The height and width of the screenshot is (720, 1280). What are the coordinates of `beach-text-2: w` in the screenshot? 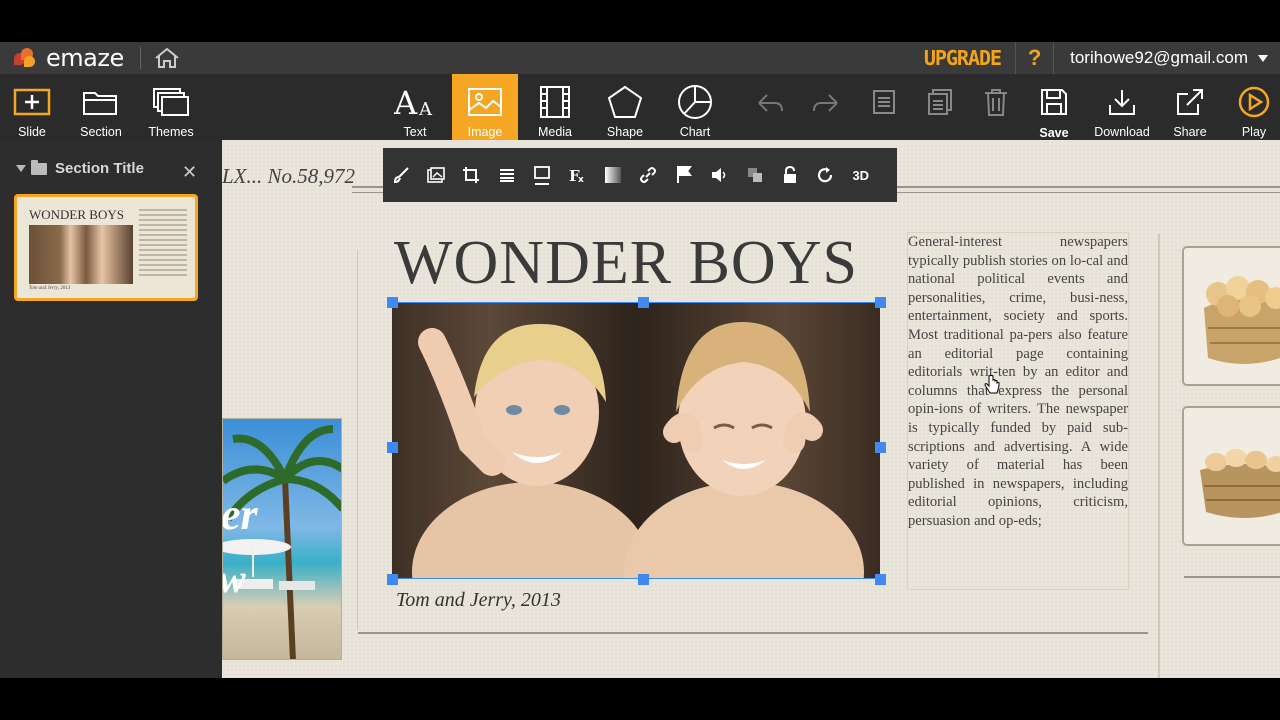 It's located at (234, 578).